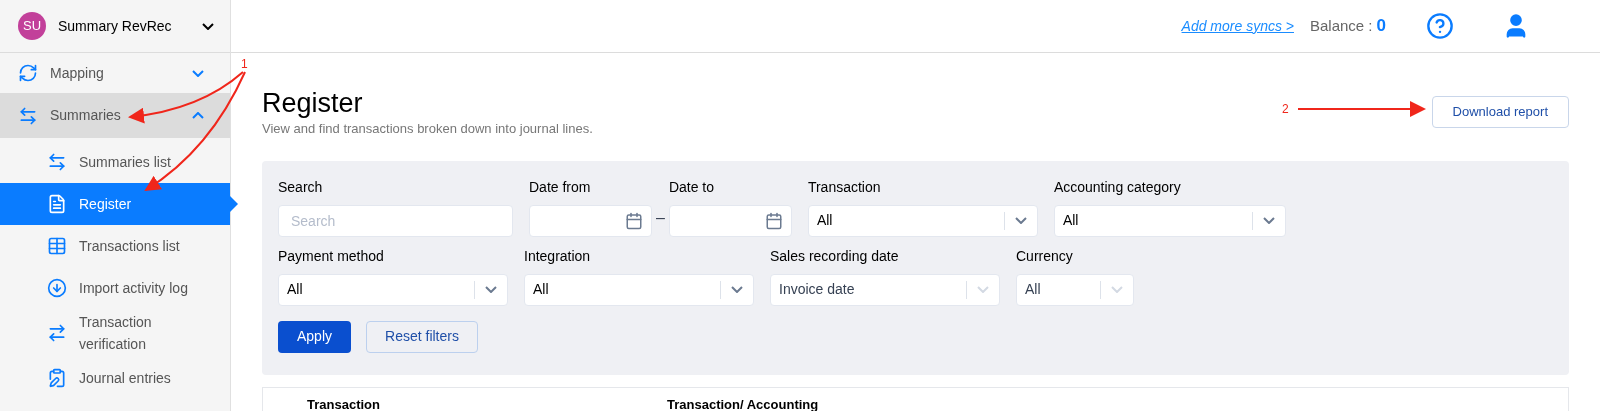 The image size is (1600, 411). I want to click on sync-icon, so click(28, 73).